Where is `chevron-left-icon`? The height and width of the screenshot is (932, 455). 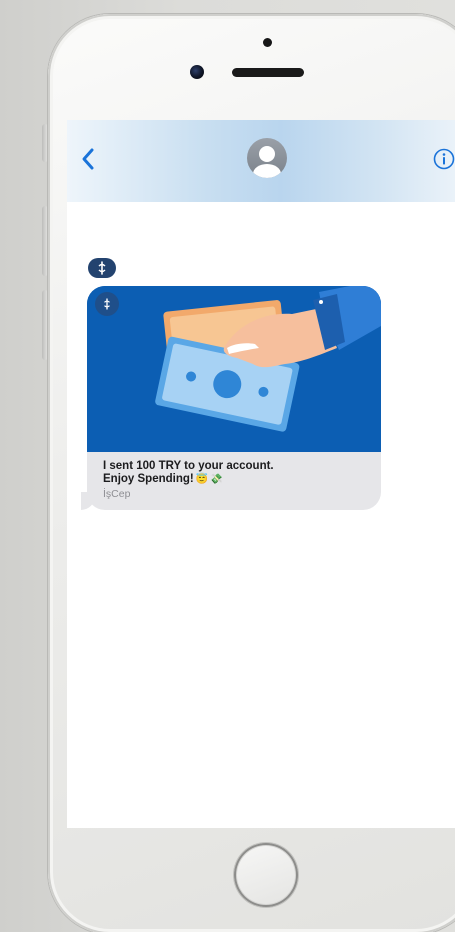
chevron-left-icon is located at coordinates (88, 159).